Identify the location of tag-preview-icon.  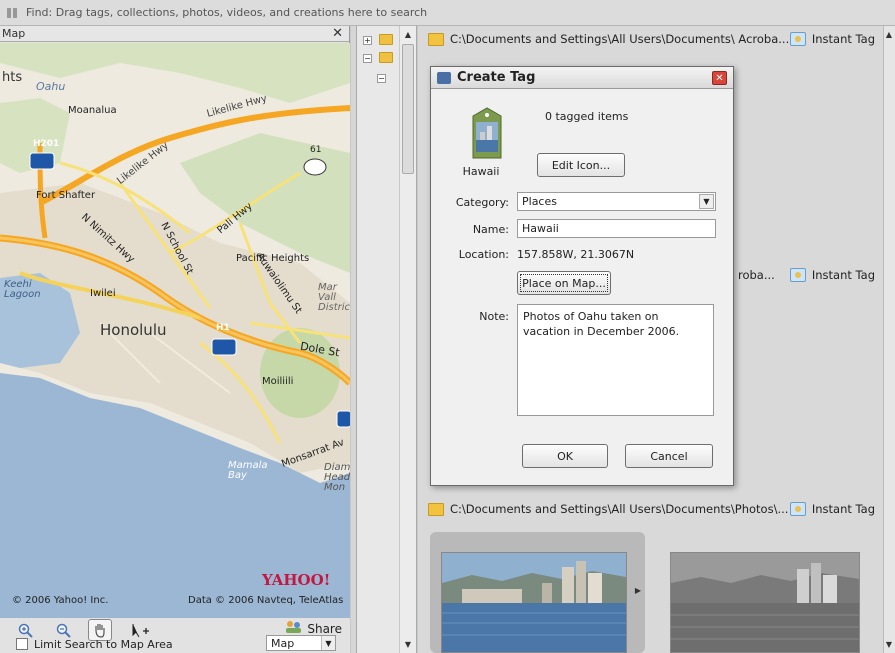
(487, 133).